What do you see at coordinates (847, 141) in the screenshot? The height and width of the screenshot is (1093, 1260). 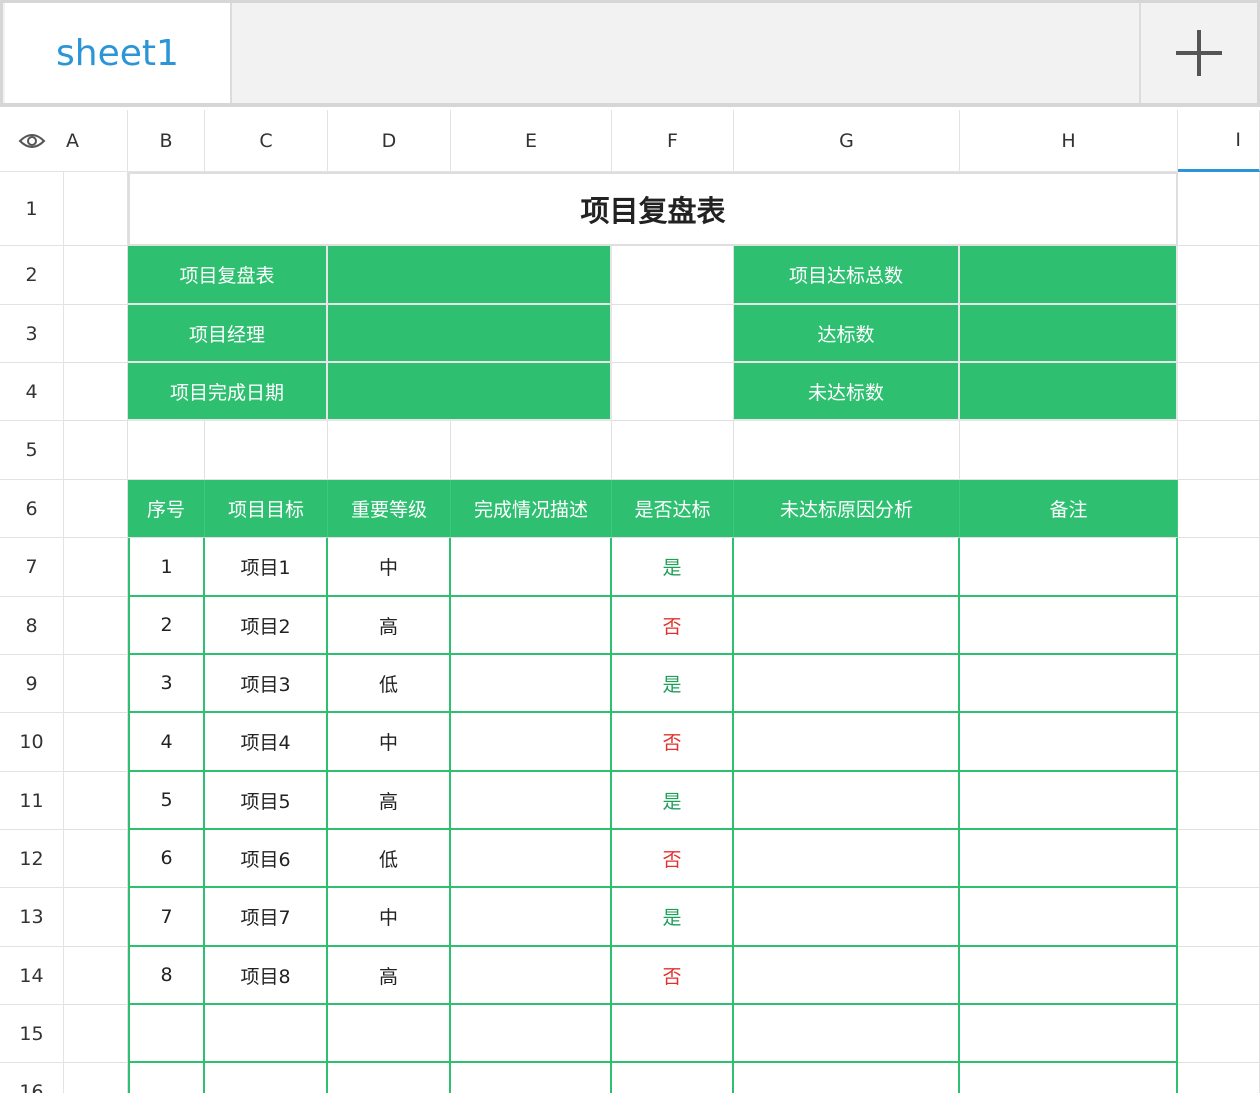 I see `column-header-g: G` at bounding box center [847, 141].